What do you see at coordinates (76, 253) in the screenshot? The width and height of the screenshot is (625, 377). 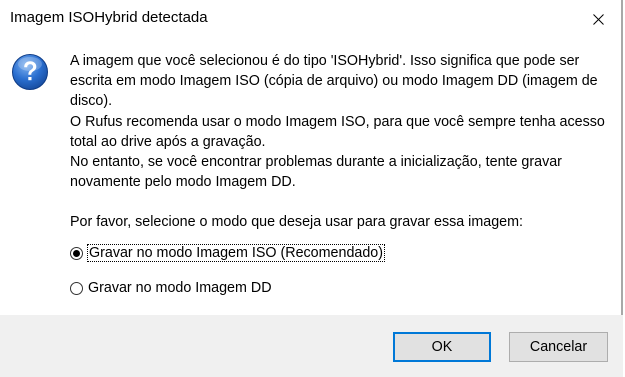 I see `radio-iso-mode` at bounding box center [76, 253].